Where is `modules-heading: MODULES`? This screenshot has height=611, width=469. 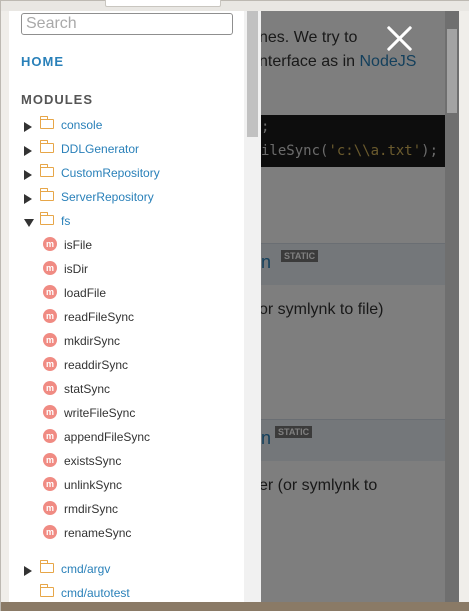 modules-heading: MODULES is located at coordinates (57, 99).